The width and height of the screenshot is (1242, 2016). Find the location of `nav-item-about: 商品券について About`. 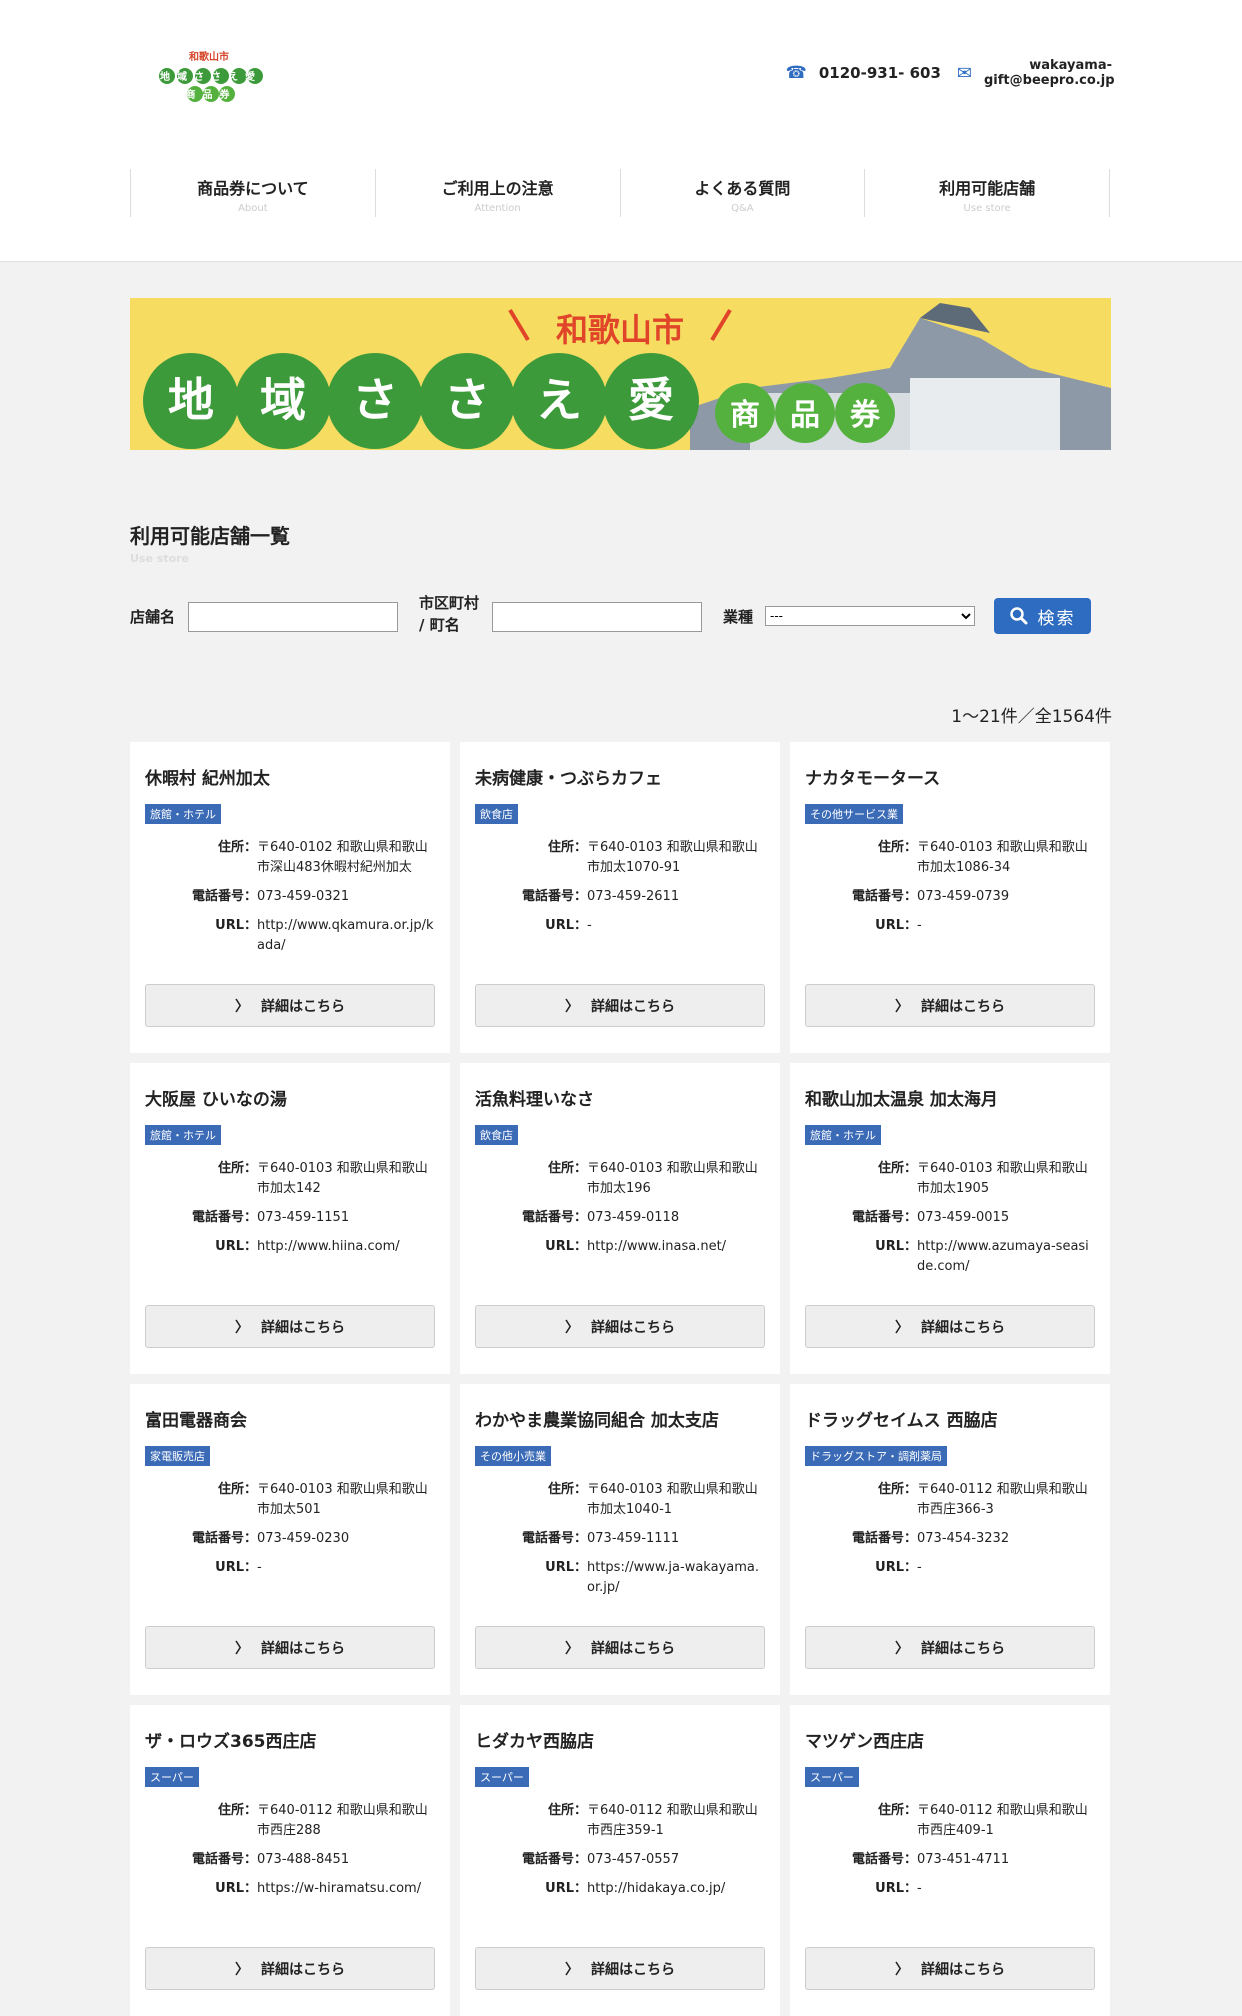

nav-item-about: 商品券について About is located at coordinates (252, 193).